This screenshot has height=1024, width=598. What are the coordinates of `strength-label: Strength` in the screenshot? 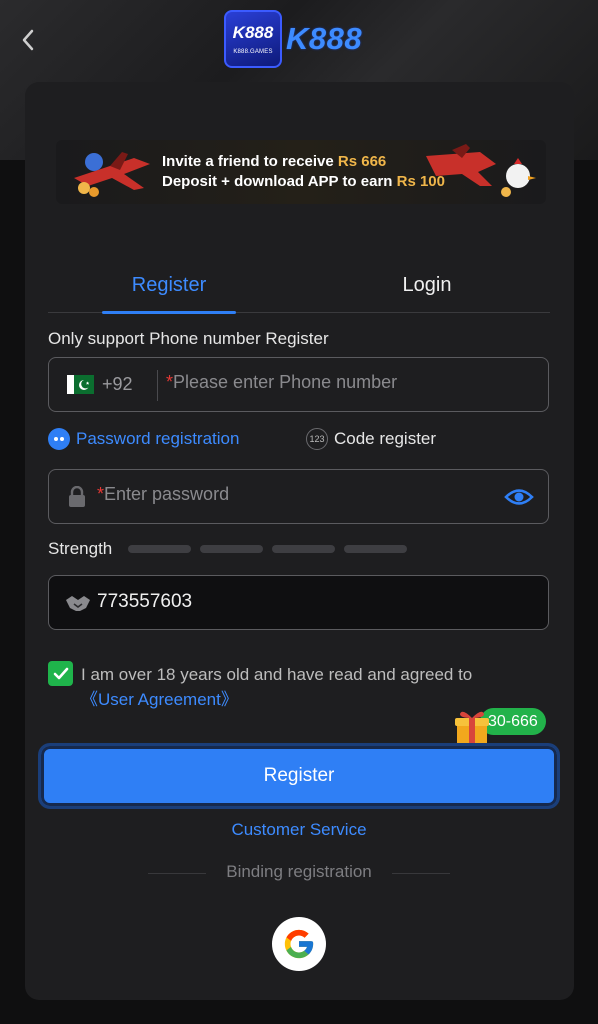 It's located at (80, 548).